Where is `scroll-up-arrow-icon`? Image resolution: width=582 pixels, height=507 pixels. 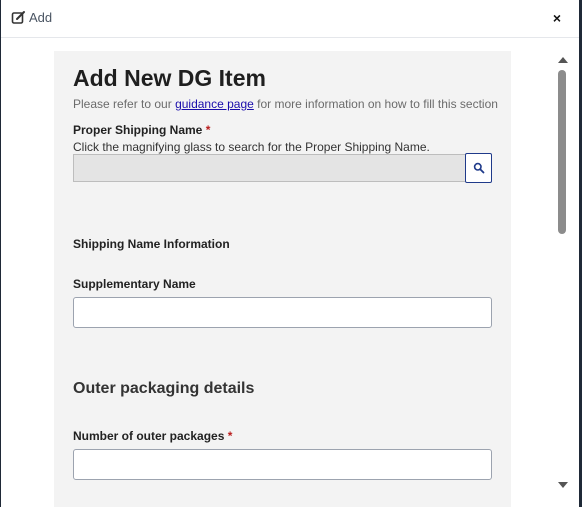 scroll-up-arrow-icon is located at coordinates (563, 60).